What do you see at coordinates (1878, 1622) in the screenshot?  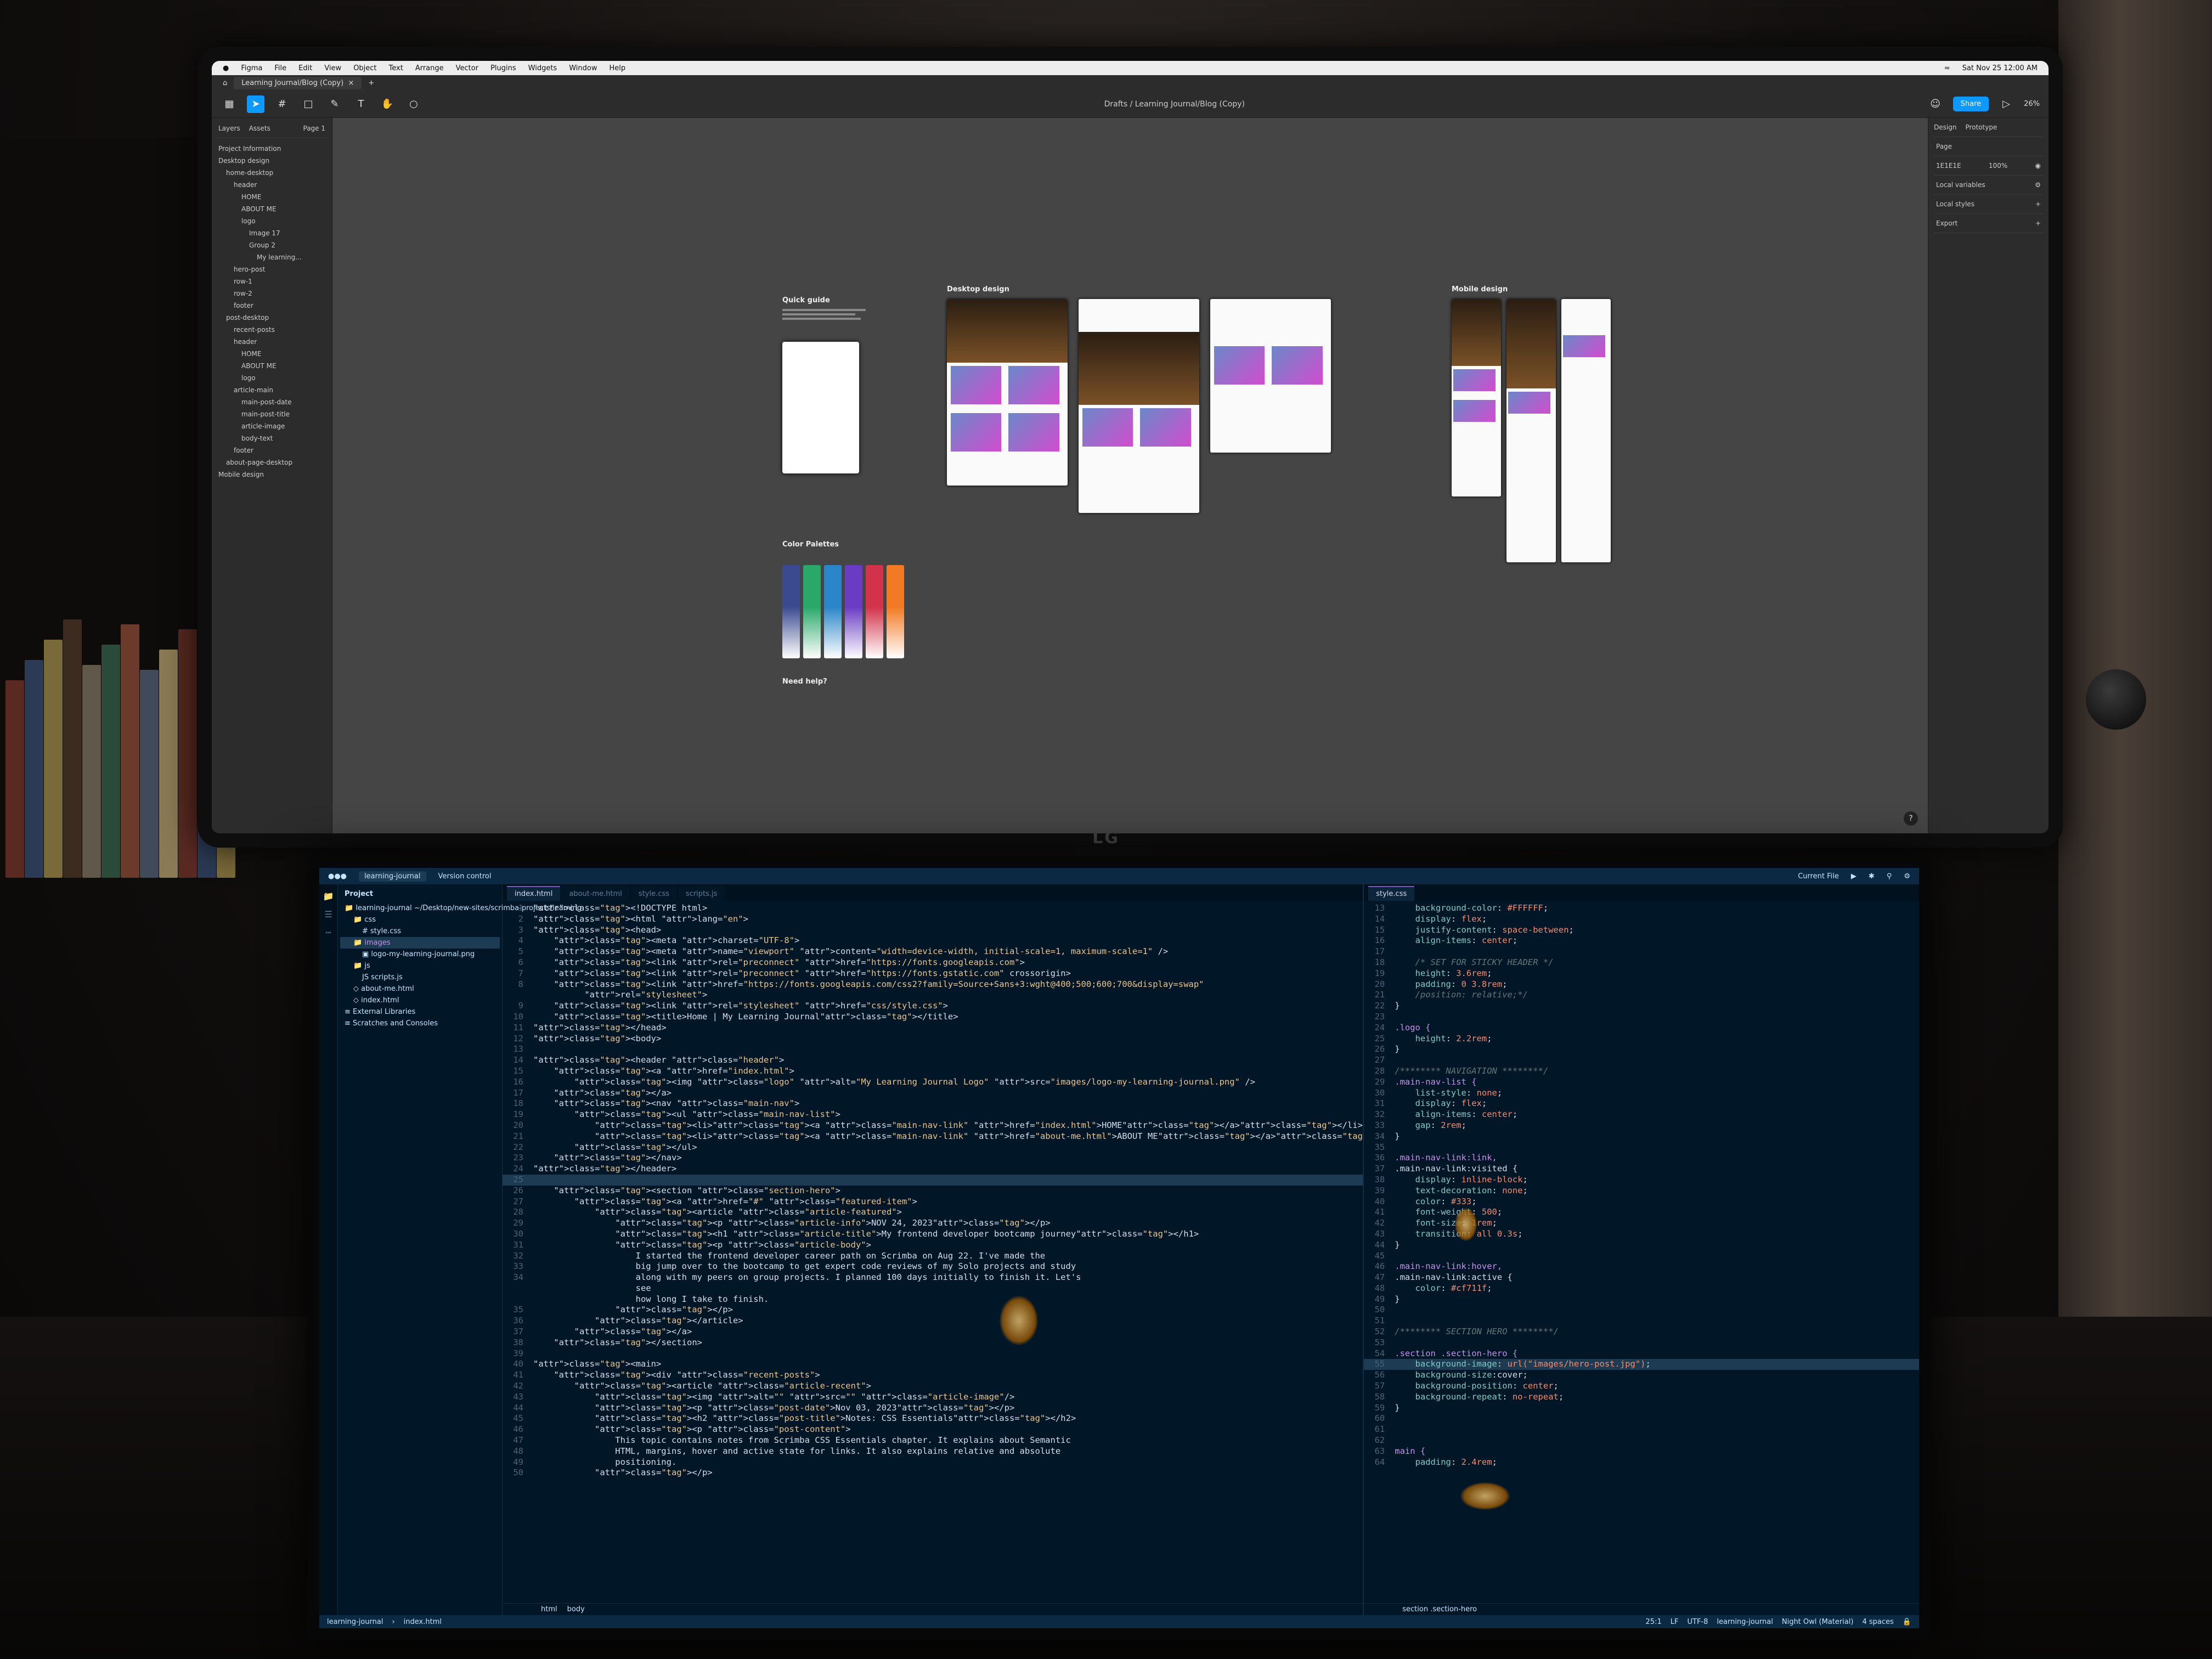 I see `status-indent: 4 spaces` at bounding box center [1878, 1622].